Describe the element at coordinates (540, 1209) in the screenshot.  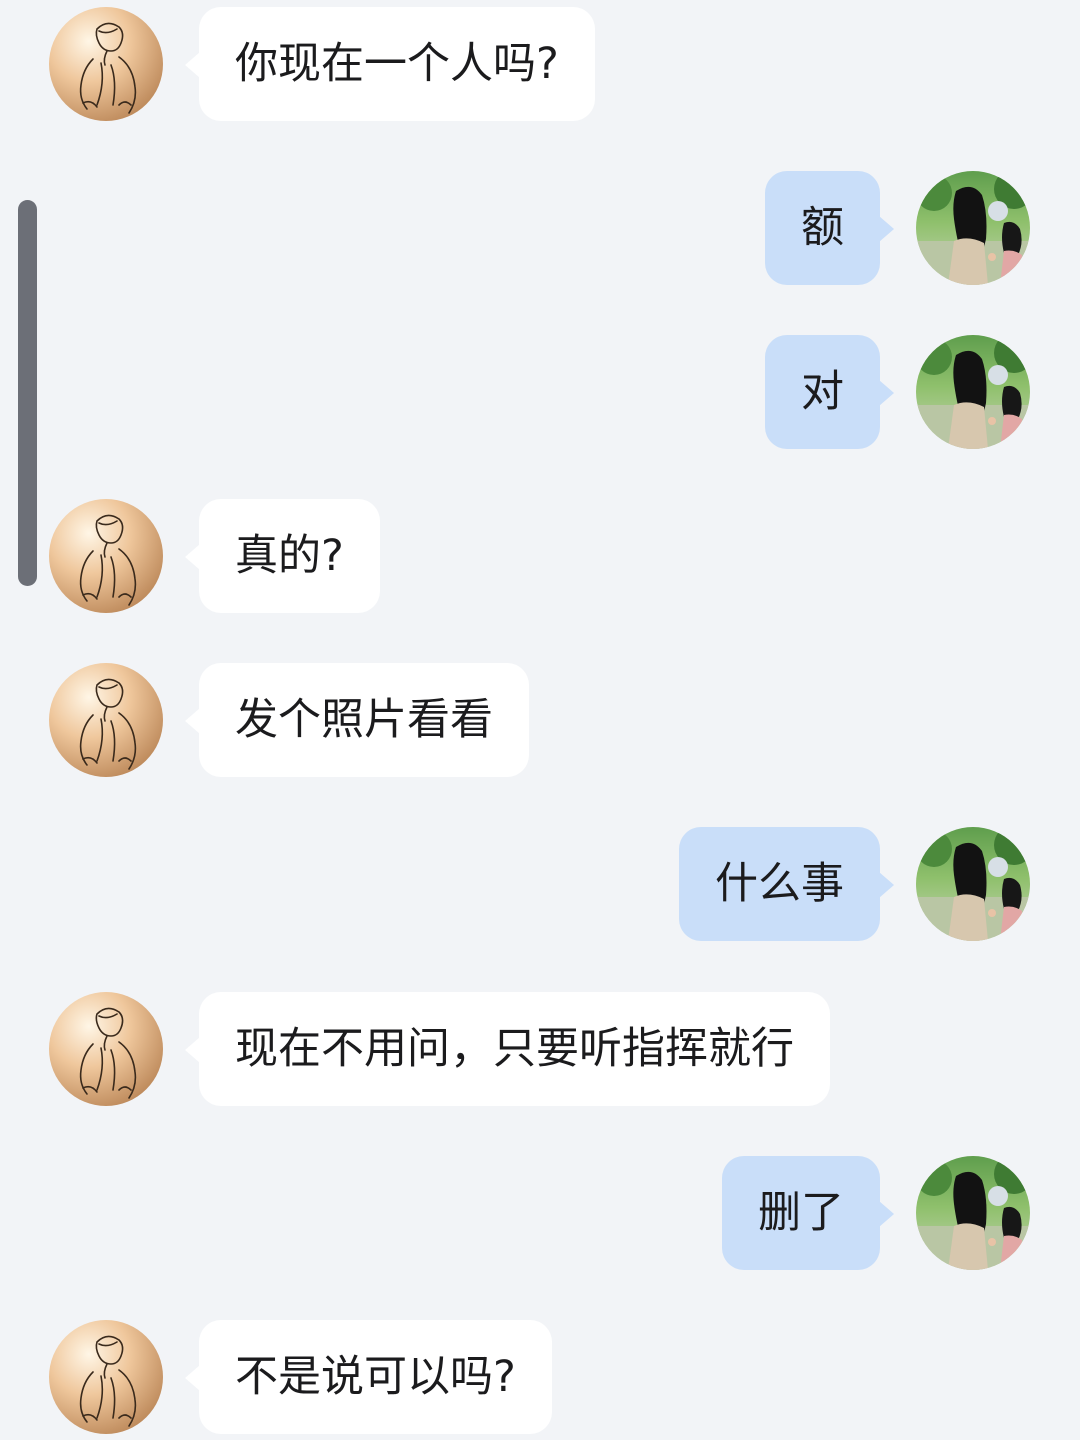
I see `message-row-outgoing: 删了` at that location.